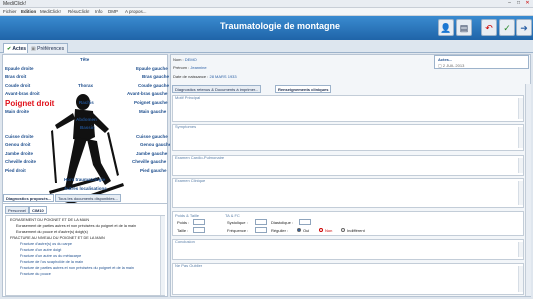 This screenshot has width=533, height=299. Describe the element at coordinates (35, 274) in the screenshot. I see `tree-row: Fracture du pouce` at that location.